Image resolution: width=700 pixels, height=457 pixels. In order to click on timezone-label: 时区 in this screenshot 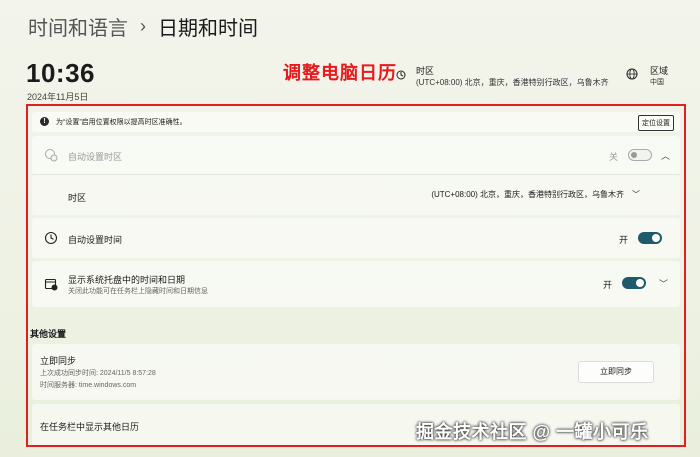, I will do `click(77, 198)`.